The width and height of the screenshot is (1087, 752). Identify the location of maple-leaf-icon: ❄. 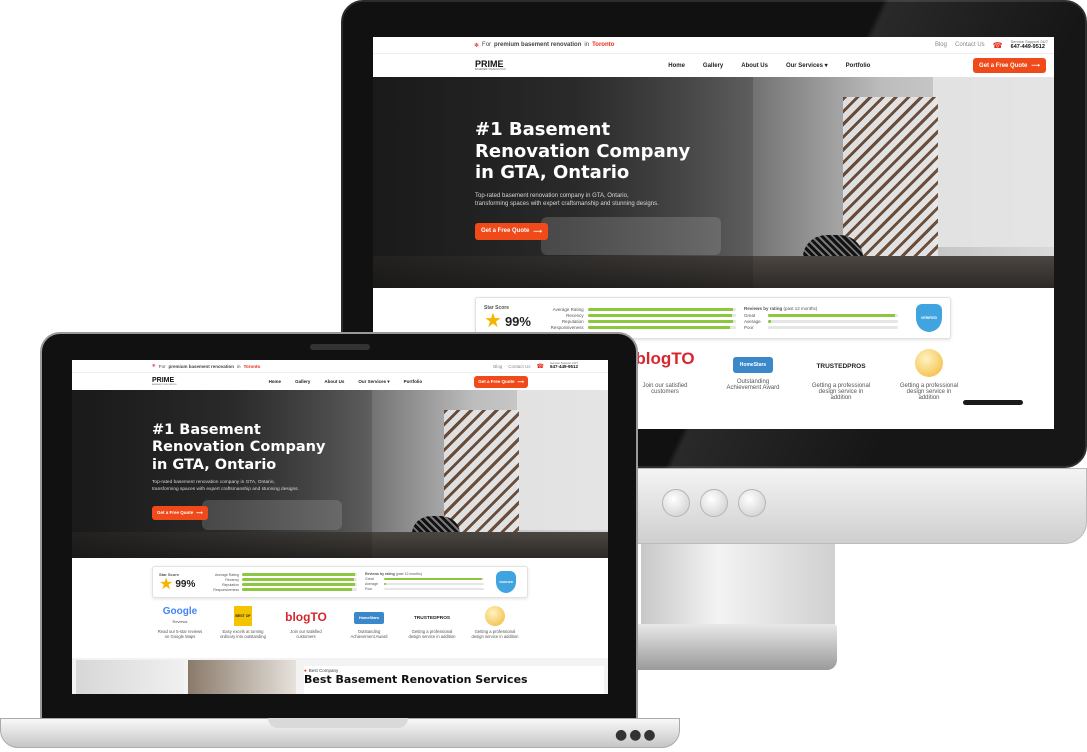
(154, 365).